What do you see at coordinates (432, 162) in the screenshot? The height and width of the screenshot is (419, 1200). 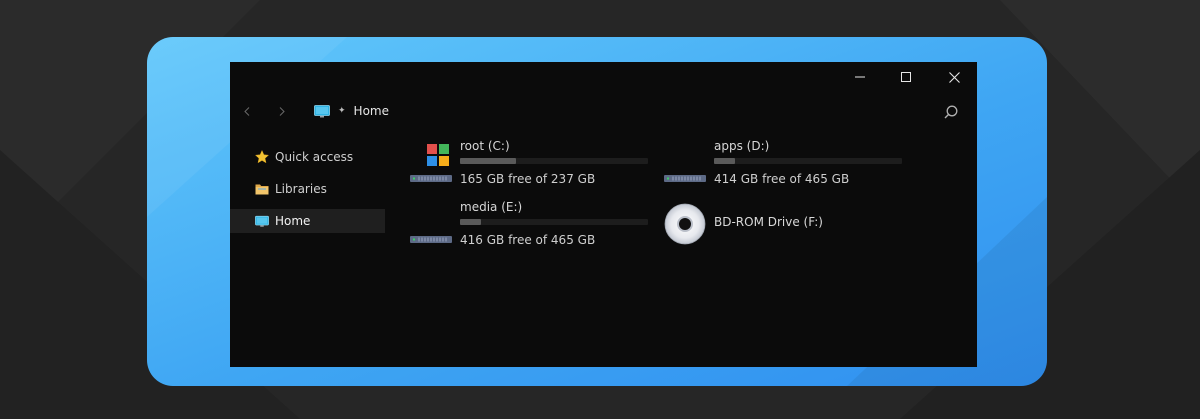 I see `windows-drive-icon` at bounding box center [432, 162].